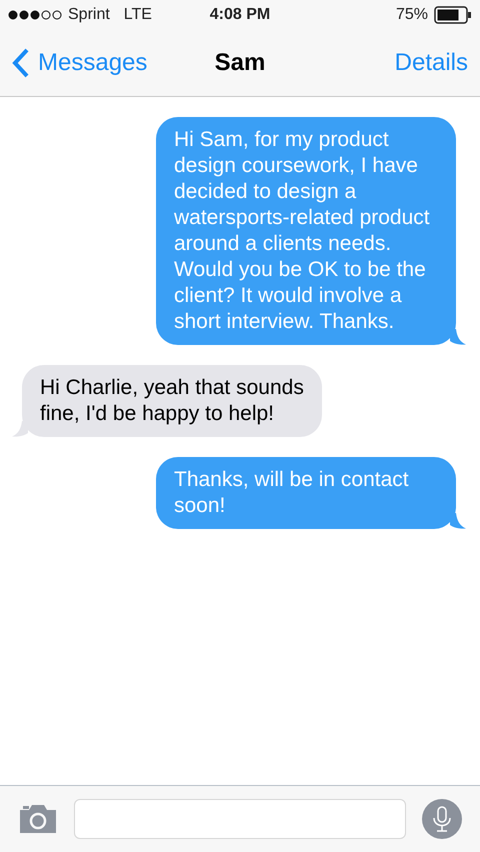  Describe the element at coordinates (442, 819) in the screenshot. I see `microphone-icon` at that location.